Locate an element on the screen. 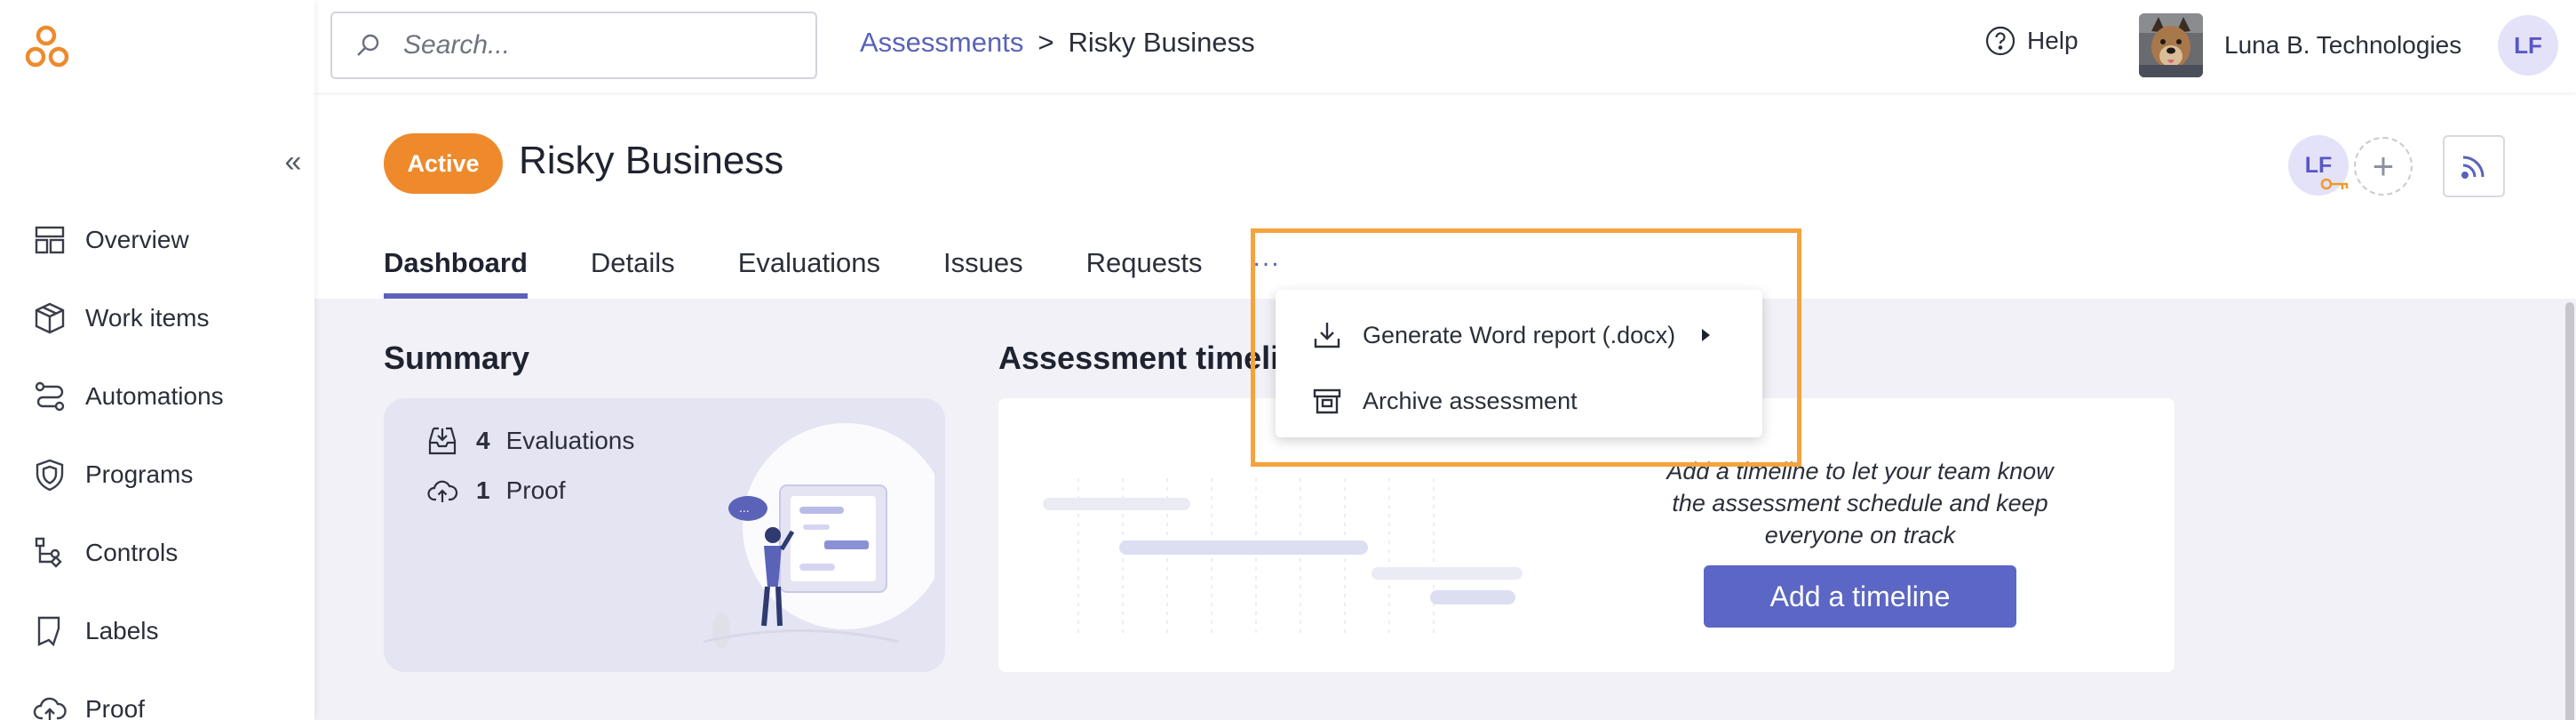 The image size is (2576, 720). bookmark-icon is located at coordinates (48, 631).